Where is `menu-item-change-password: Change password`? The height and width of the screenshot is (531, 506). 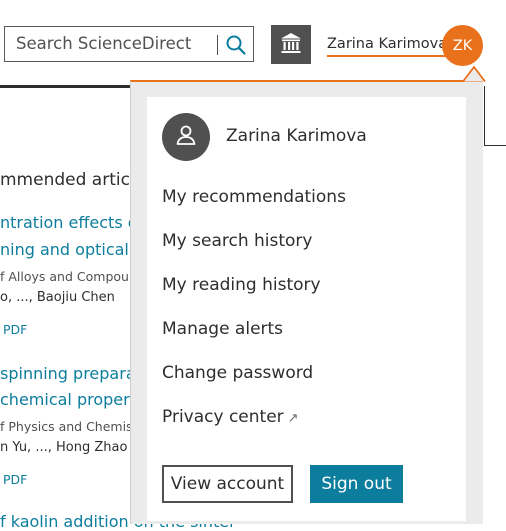
menu-item-change-password: Change password is located at coordinates (237, 373).